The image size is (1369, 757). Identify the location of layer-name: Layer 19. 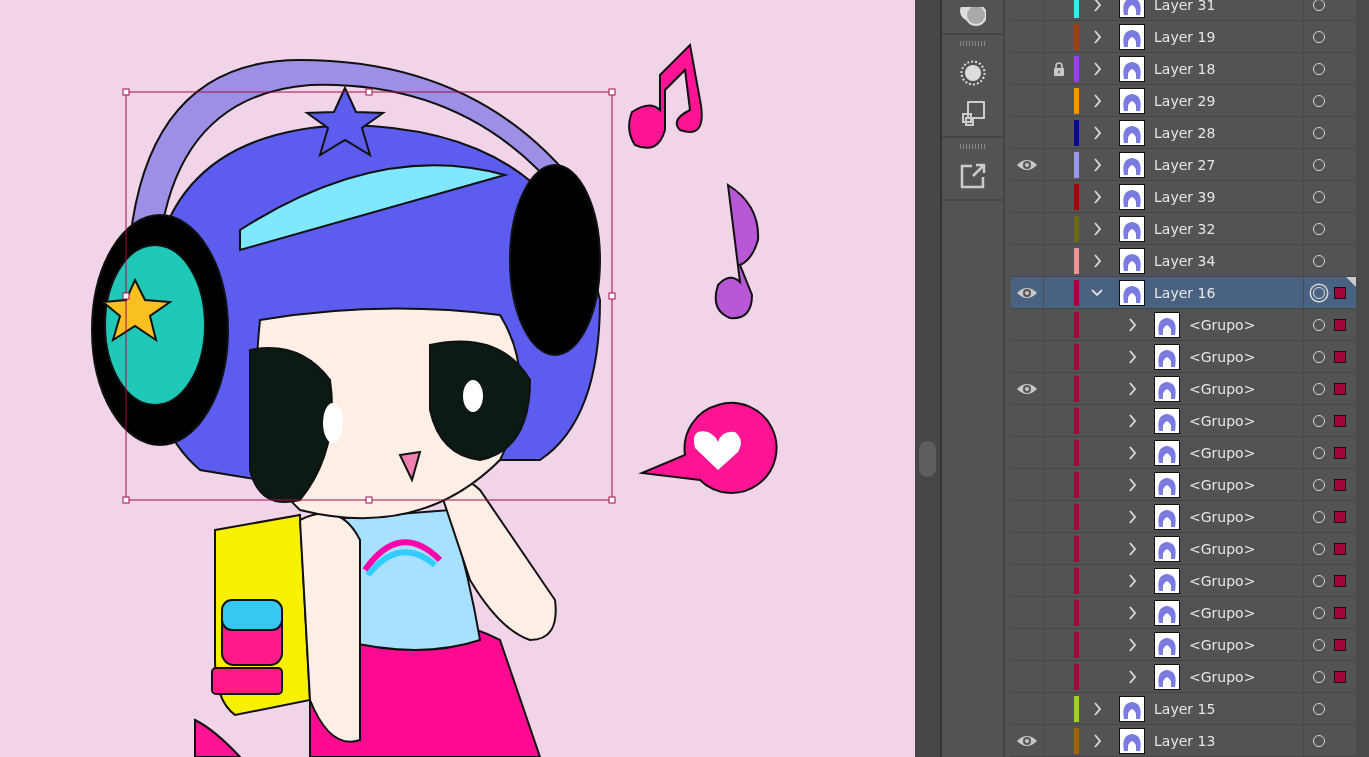
(1185, 36).